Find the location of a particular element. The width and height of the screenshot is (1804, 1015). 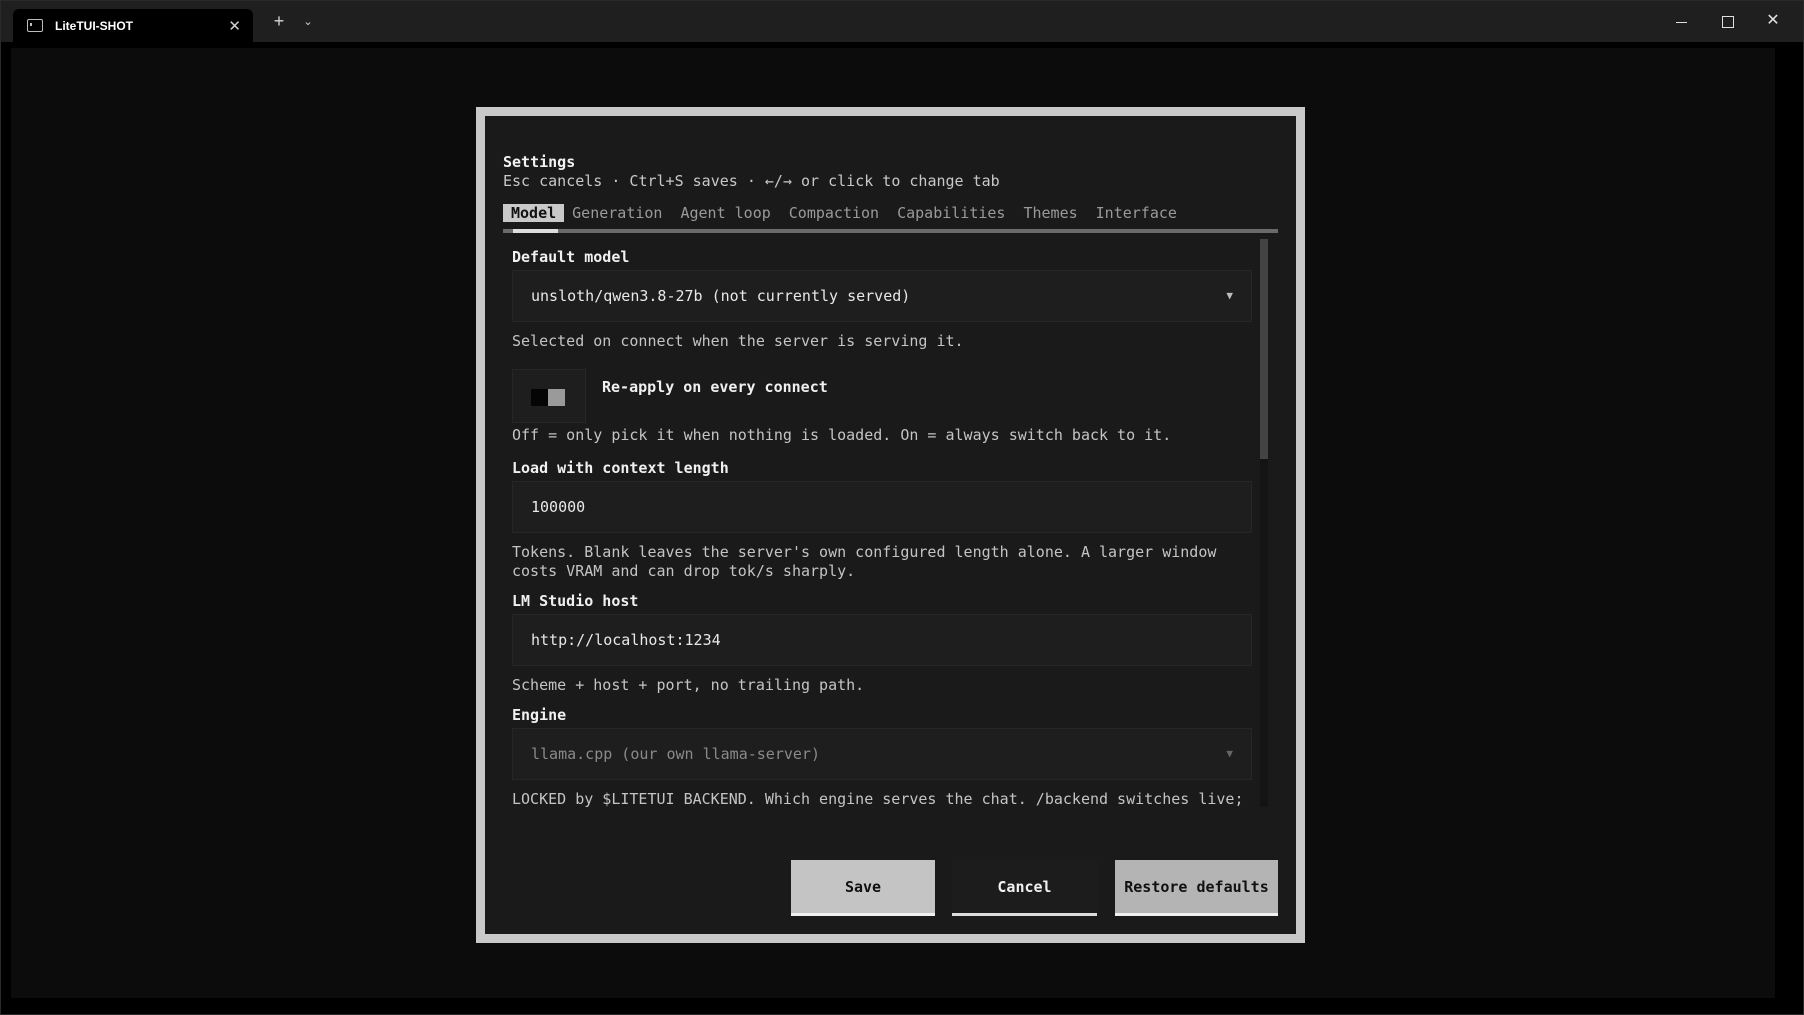

active-tab-indicator is located at coordinates (535, 231).